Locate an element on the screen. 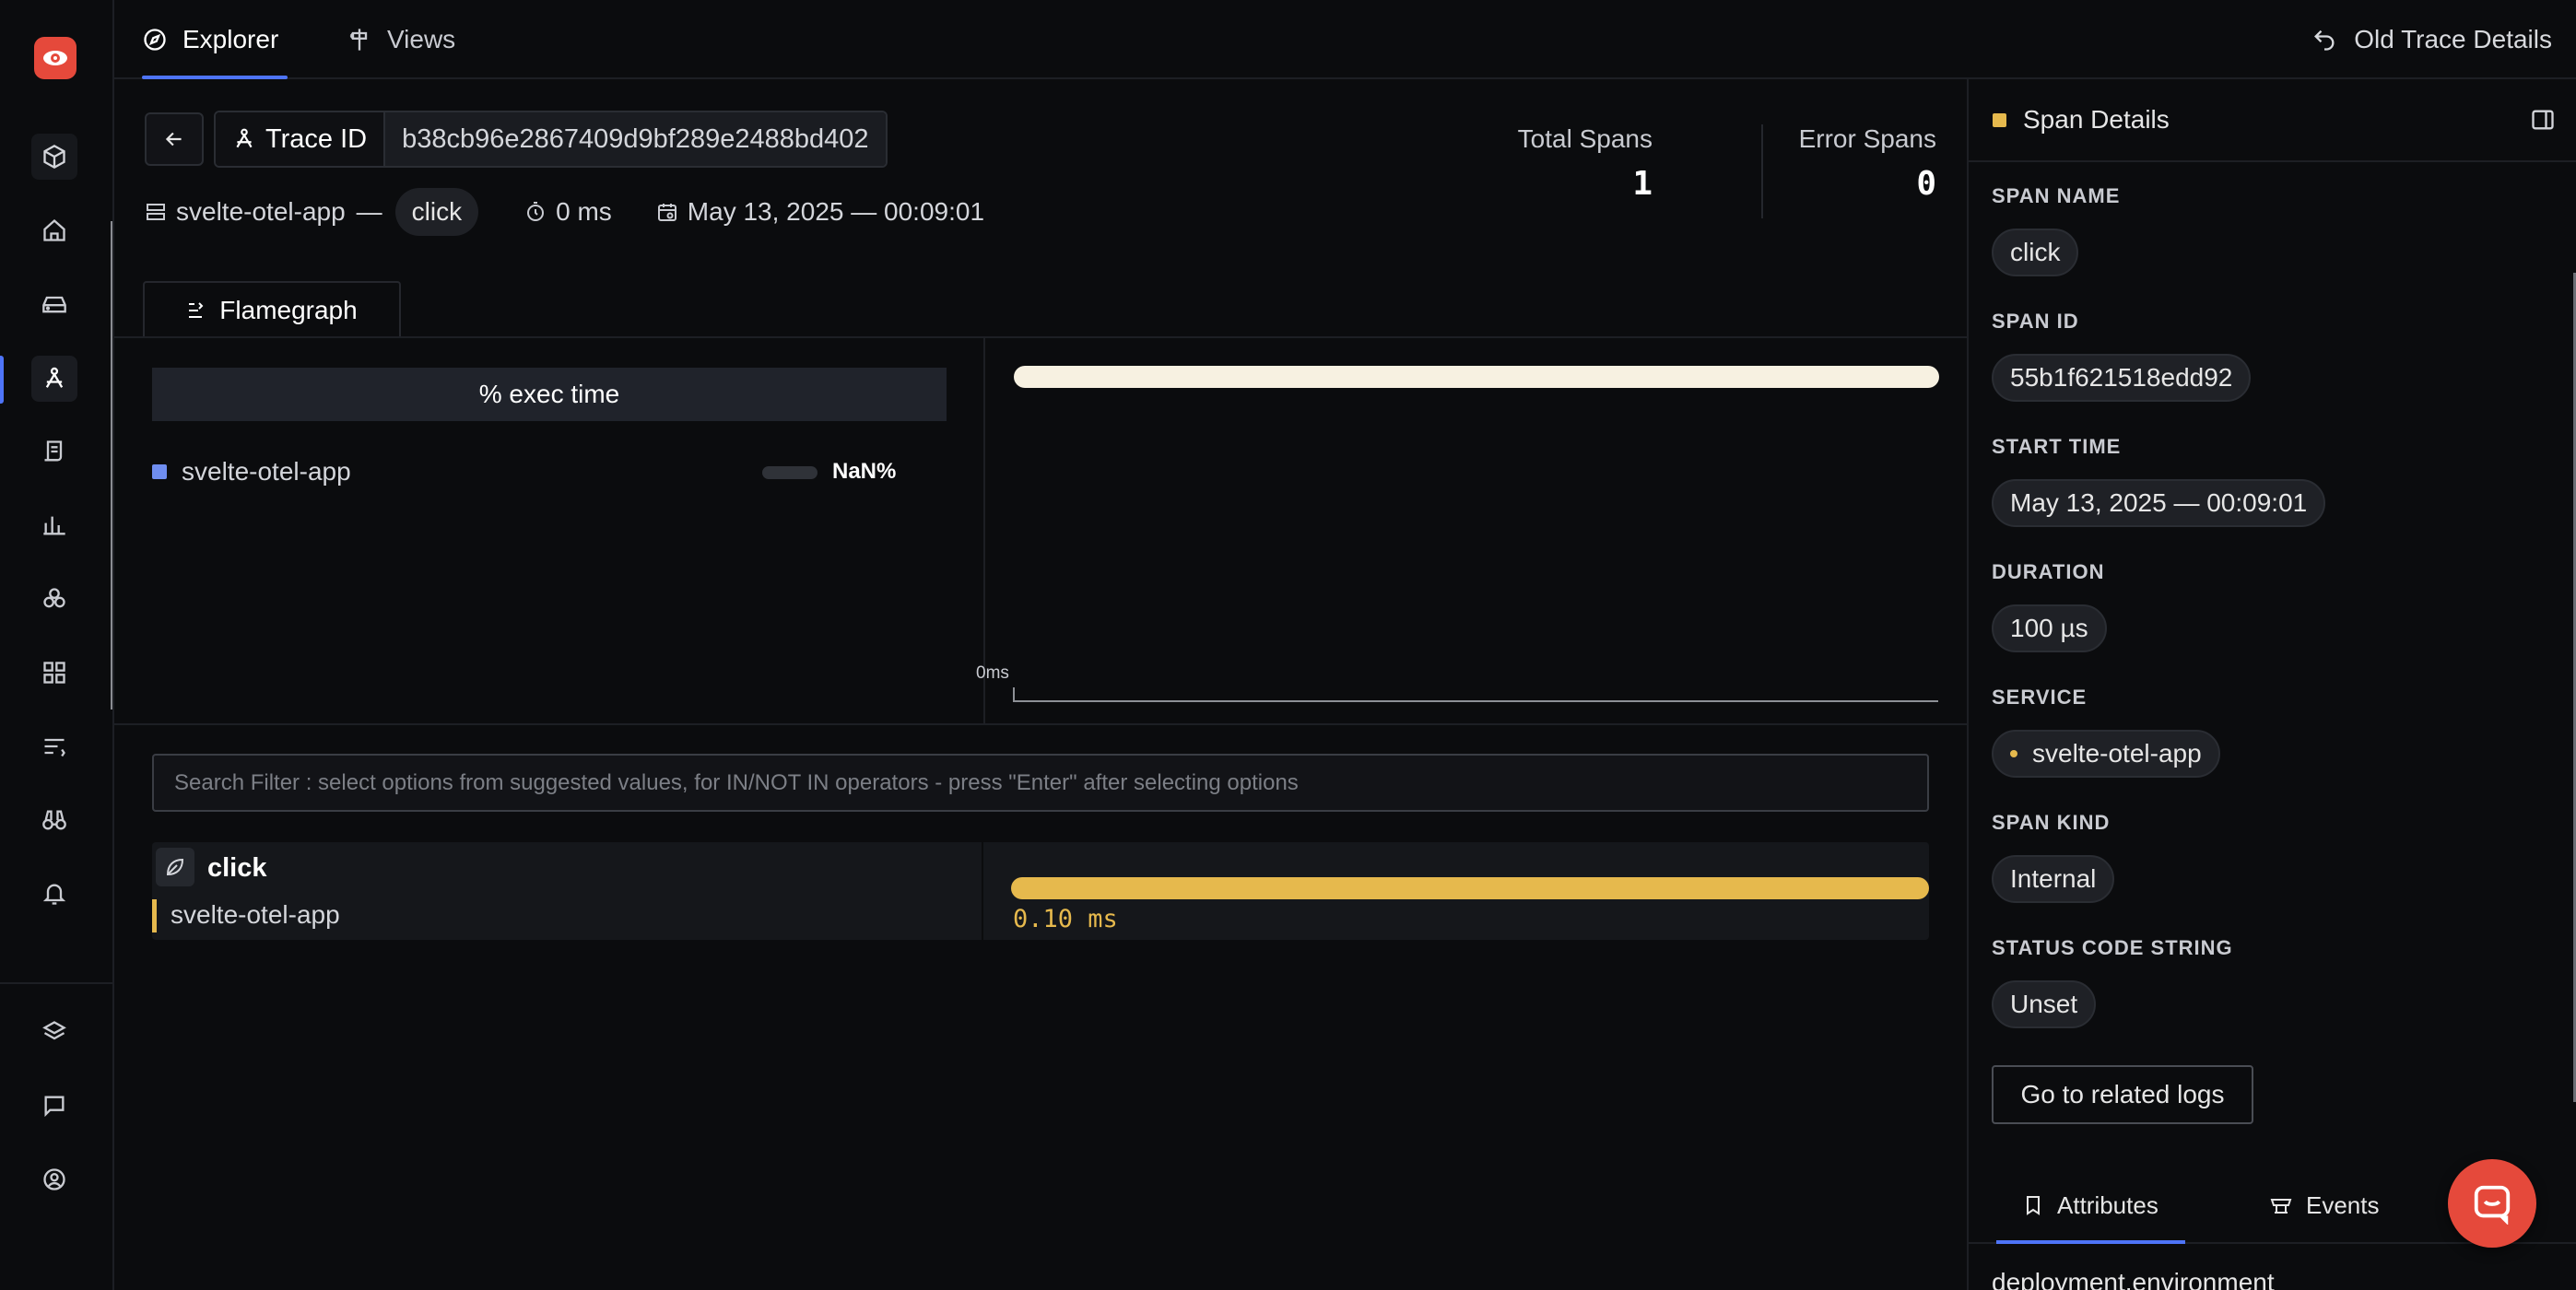 This screenshot has height=1290, width=2576. field-label-span-kind: SPAN KIND is located at coordinates (2051, 822).